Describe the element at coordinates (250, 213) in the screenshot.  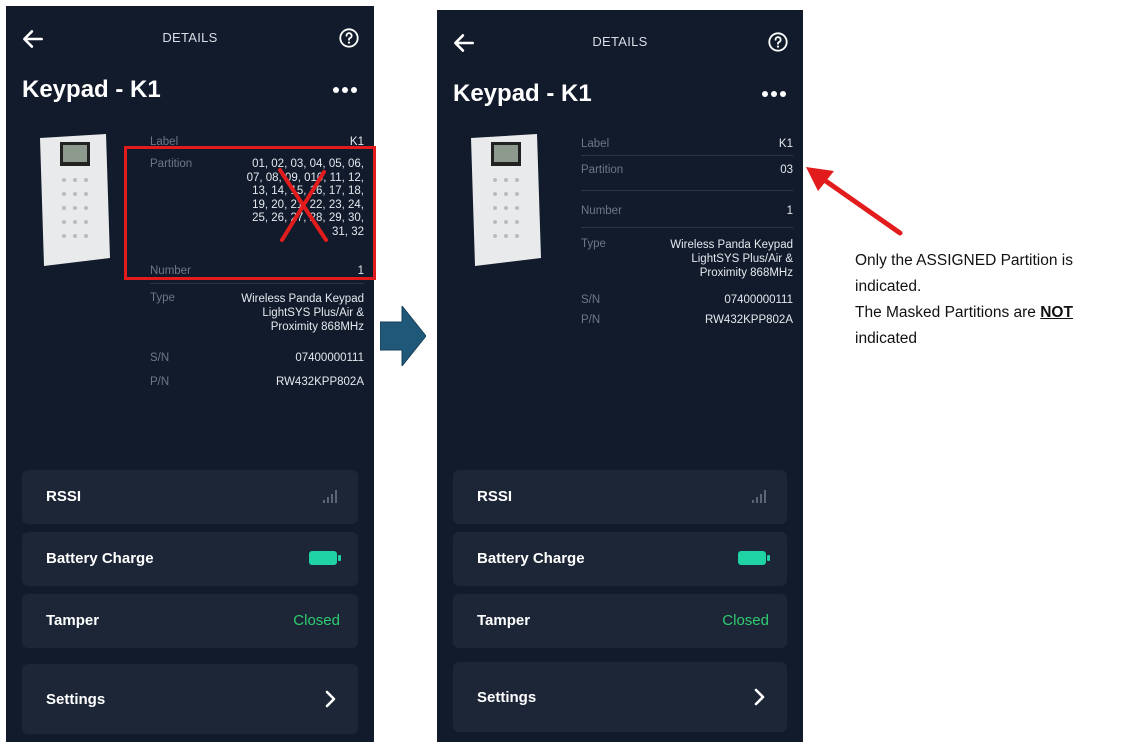
I see `highlight-box` at that location.